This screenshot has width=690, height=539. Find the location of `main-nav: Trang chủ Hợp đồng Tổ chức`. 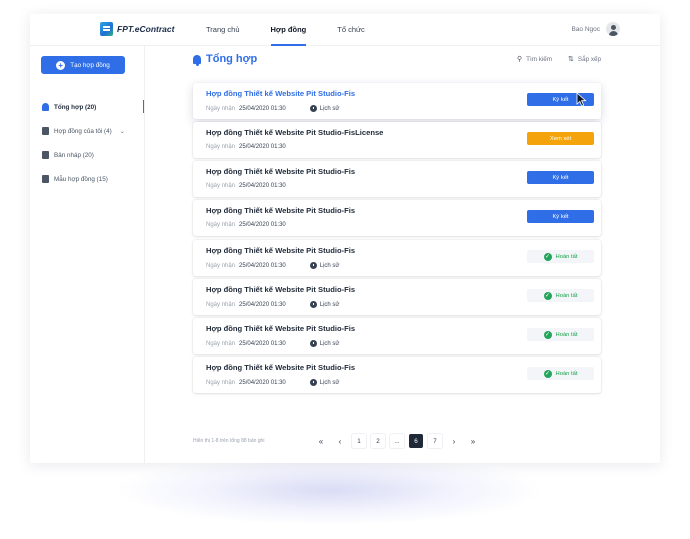

main-nav: Trang chủ Hợp đồng Tổ chức is located at coordinates (301, 30).